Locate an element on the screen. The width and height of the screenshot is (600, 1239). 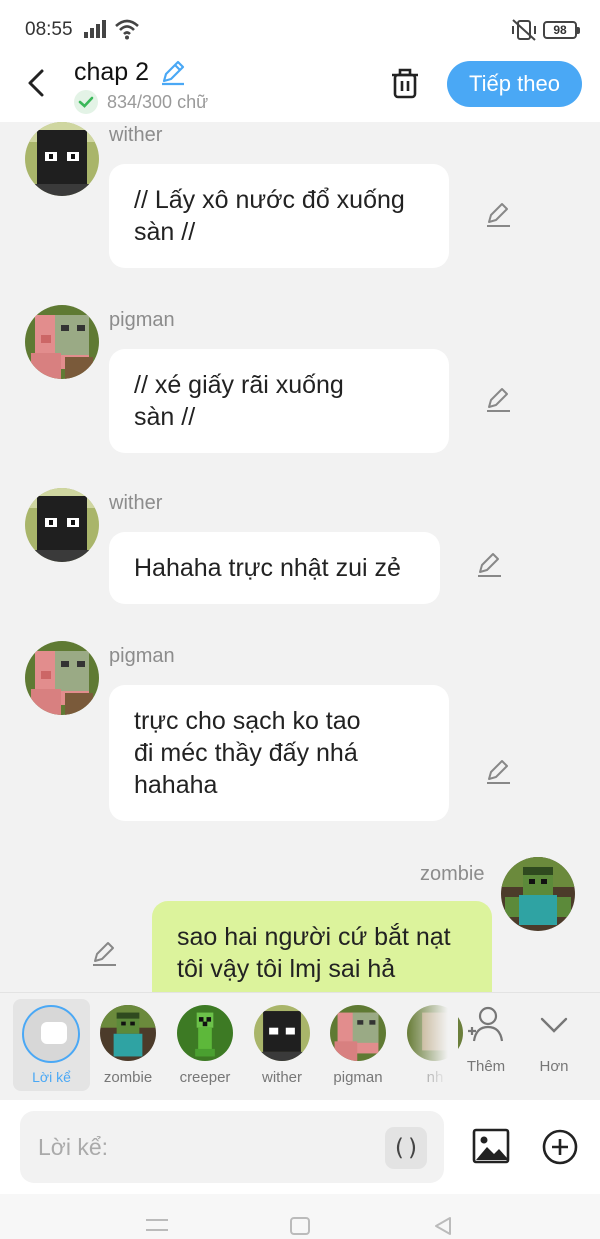
battery-indicator: 98 is located at coordinates (561, 30).